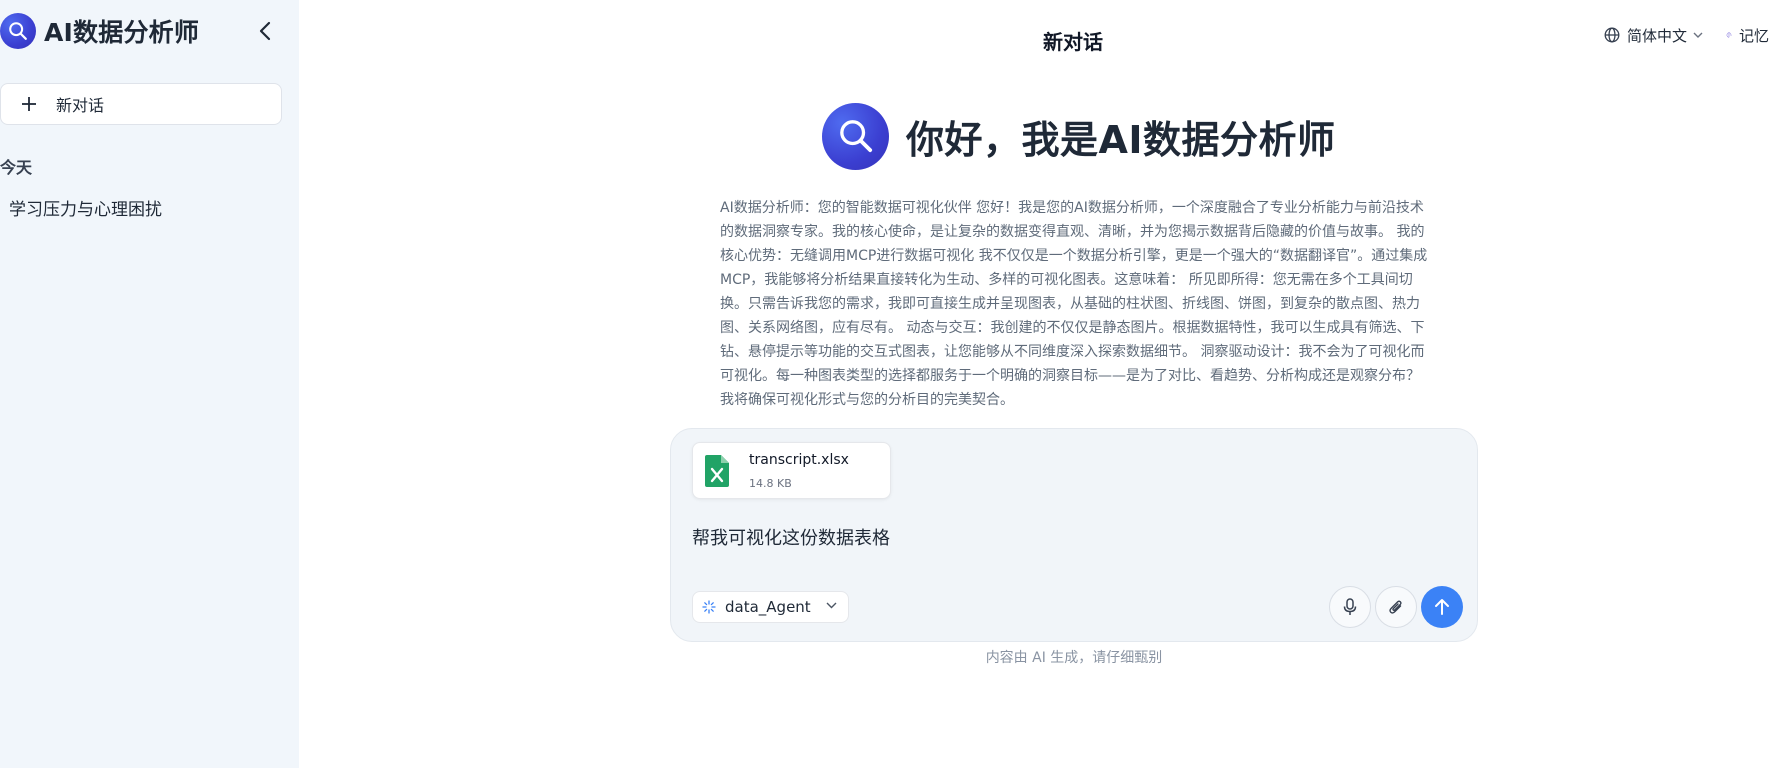  I want to click on brand-title: AI数据分析师, so click(122, 32).